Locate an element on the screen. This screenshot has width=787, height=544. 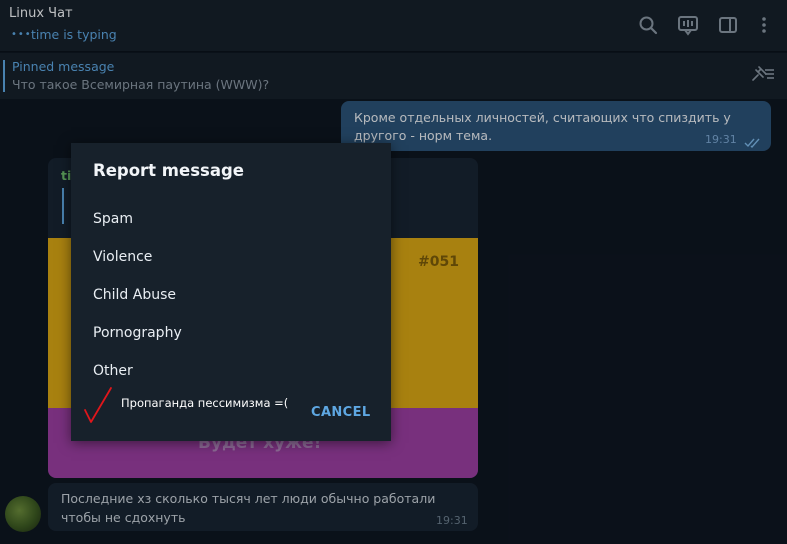
report-option-other: Other is located at coordinates (231, 371).